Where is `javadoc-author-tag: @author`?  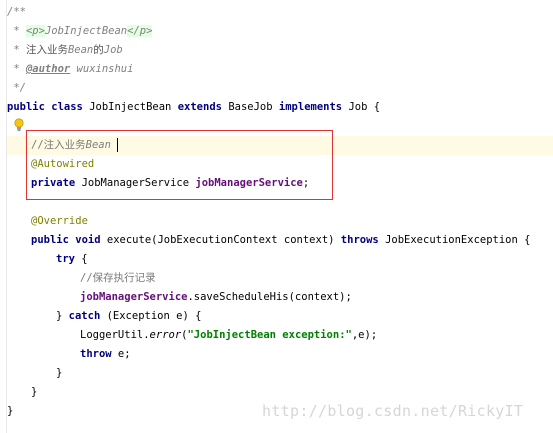 javadoc-author-tag: @author is located at coordinates (48, 69).